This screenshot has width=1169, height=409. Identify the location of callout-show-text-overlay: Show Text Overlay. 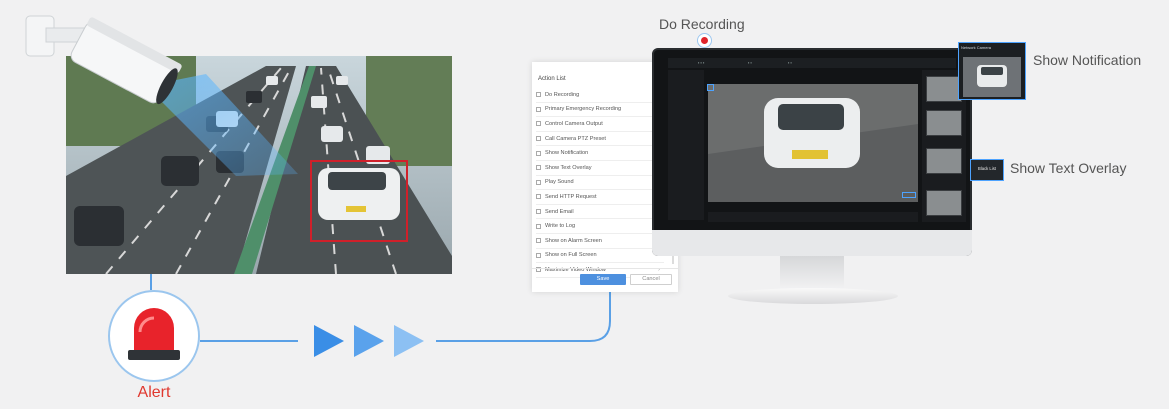
(1068, 168).